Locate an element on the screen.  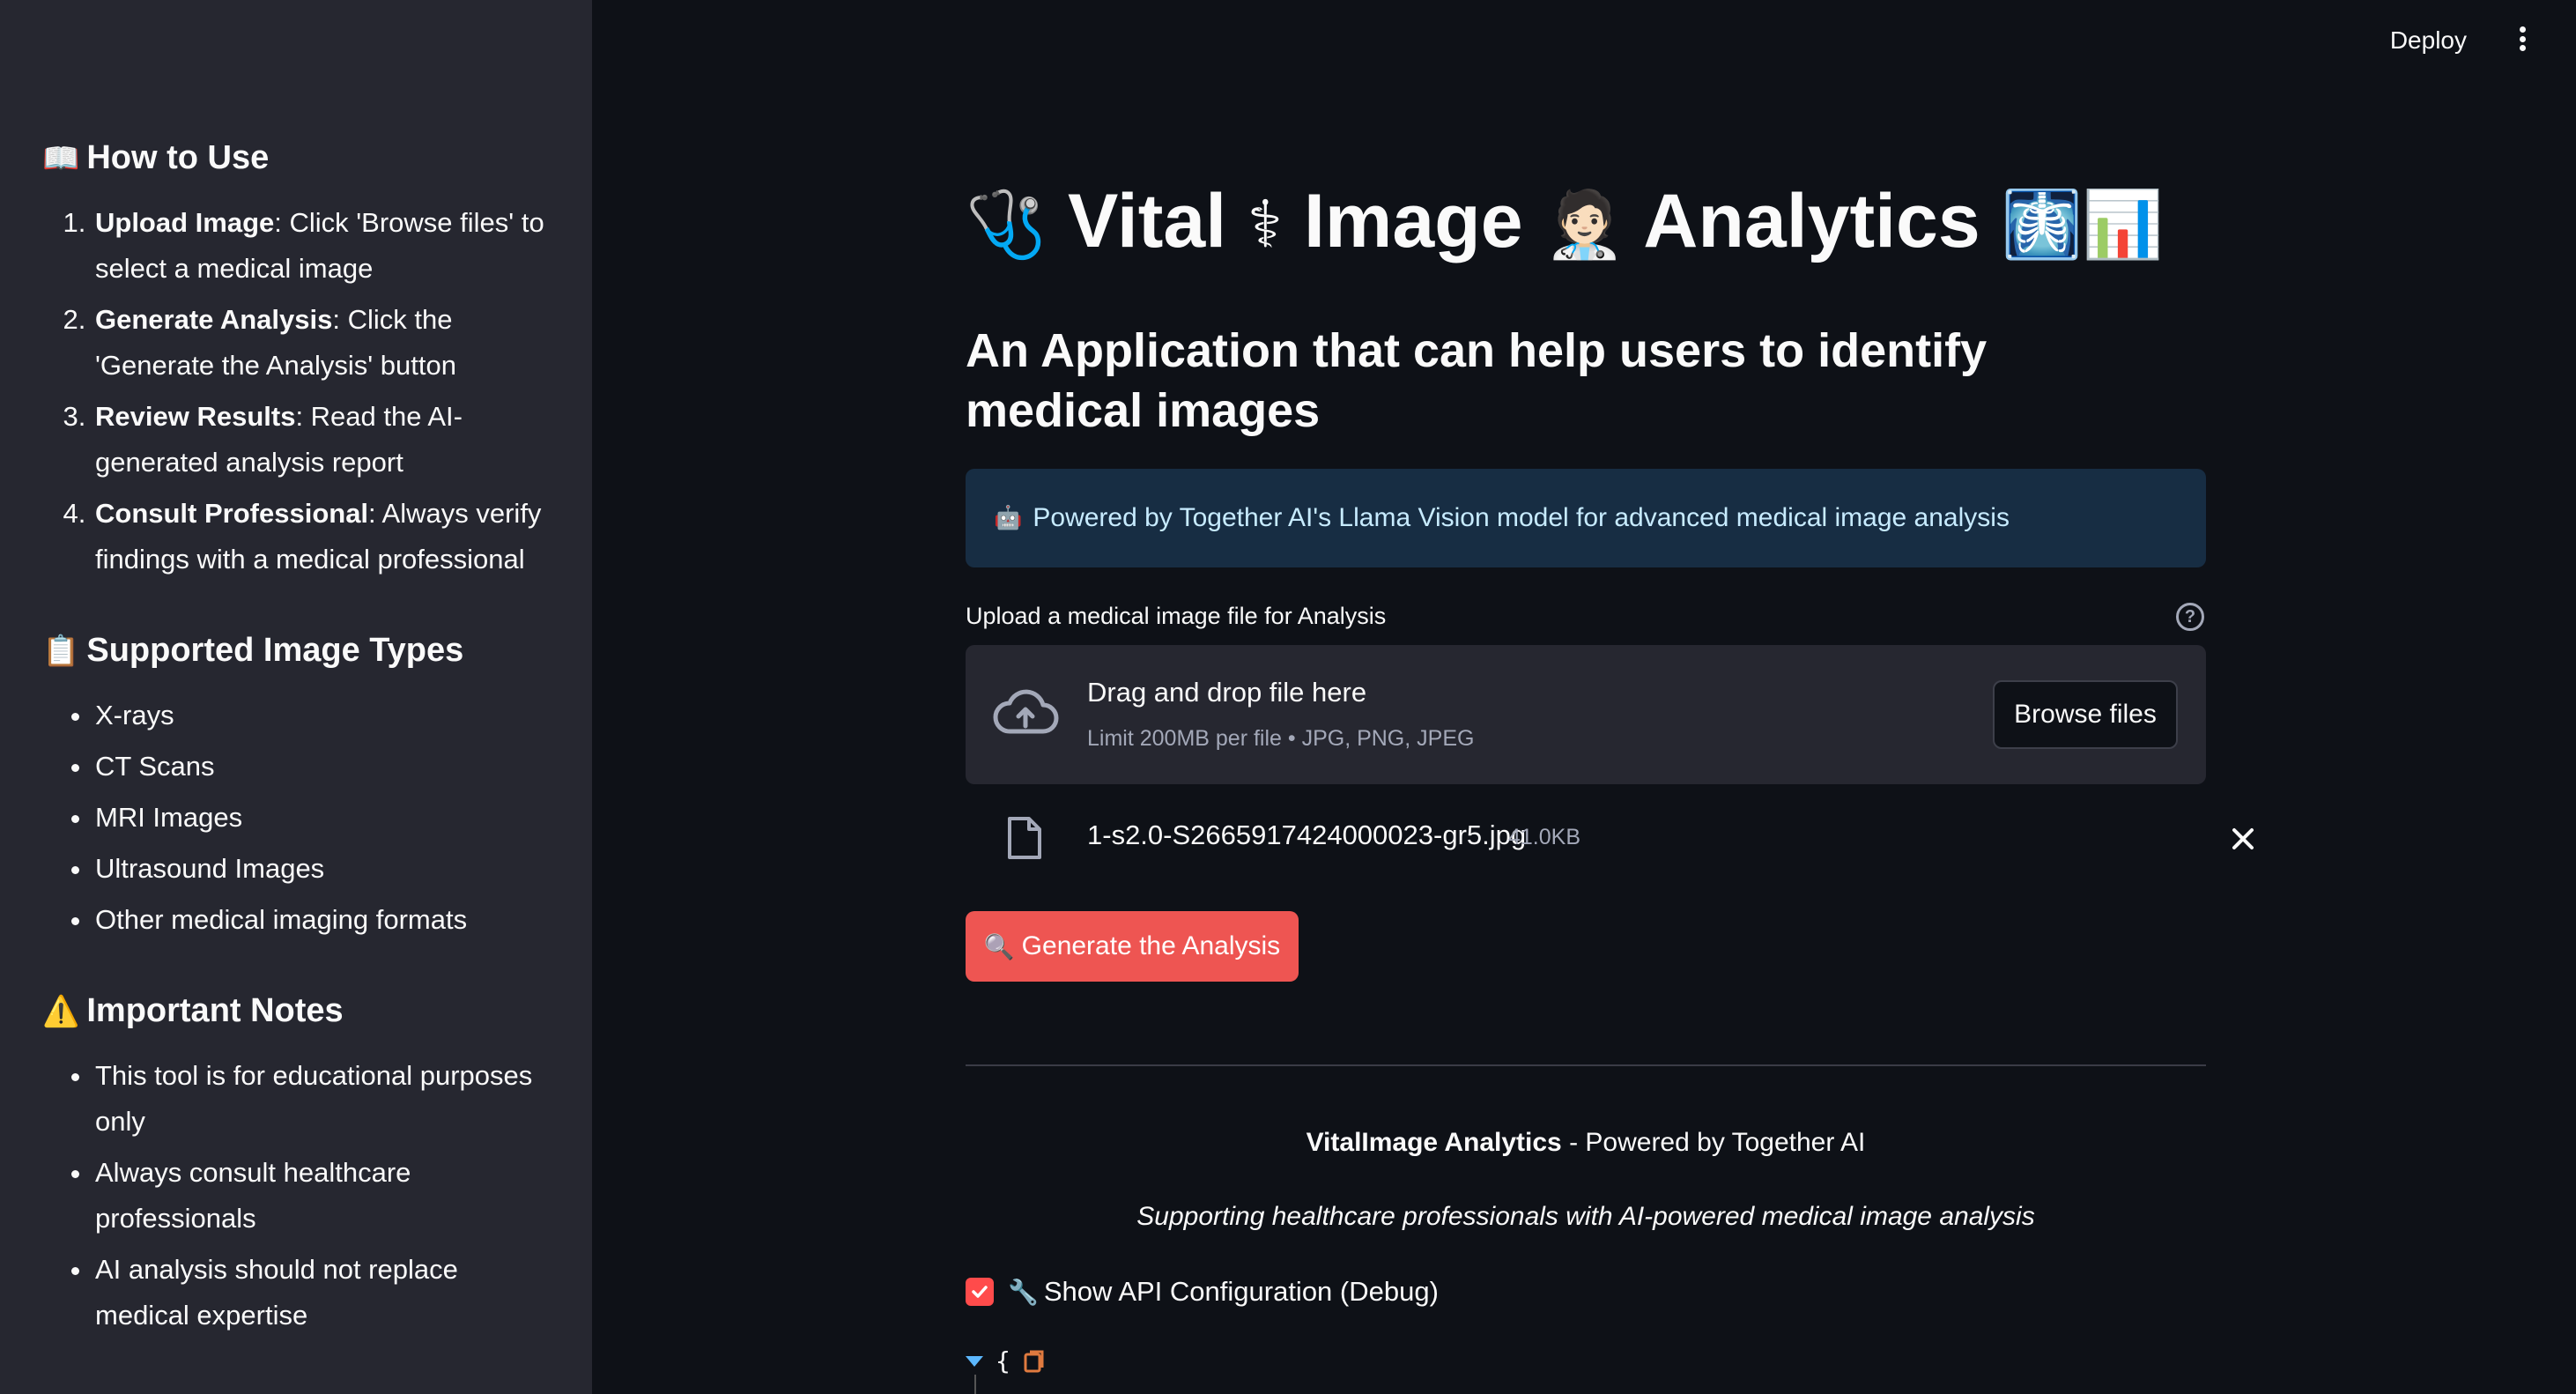
copy-icon is located at coordinates (1034, 1361).